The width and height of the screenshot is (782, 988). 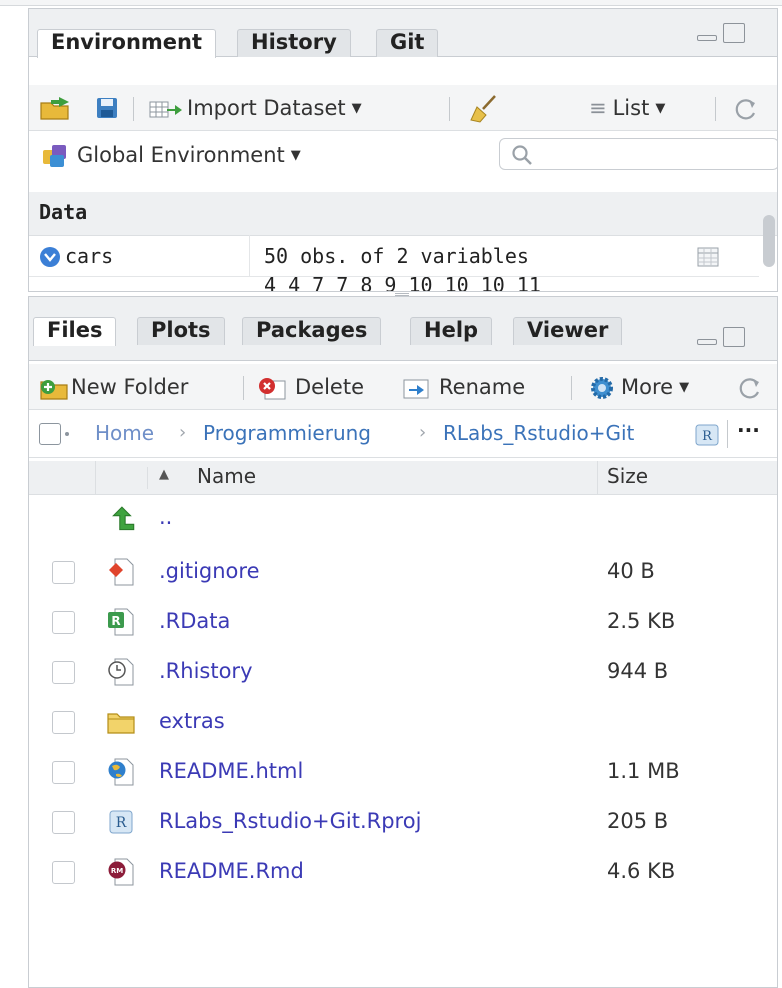 What do you see at coordinates (391, 3) in the screenshot?
I see `window-top-edge` at bounding box center [391, 3].